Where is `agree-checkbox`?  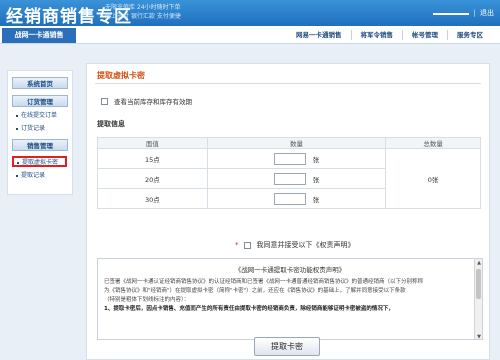
agree-checkbox is located at coordinates (247, 245).